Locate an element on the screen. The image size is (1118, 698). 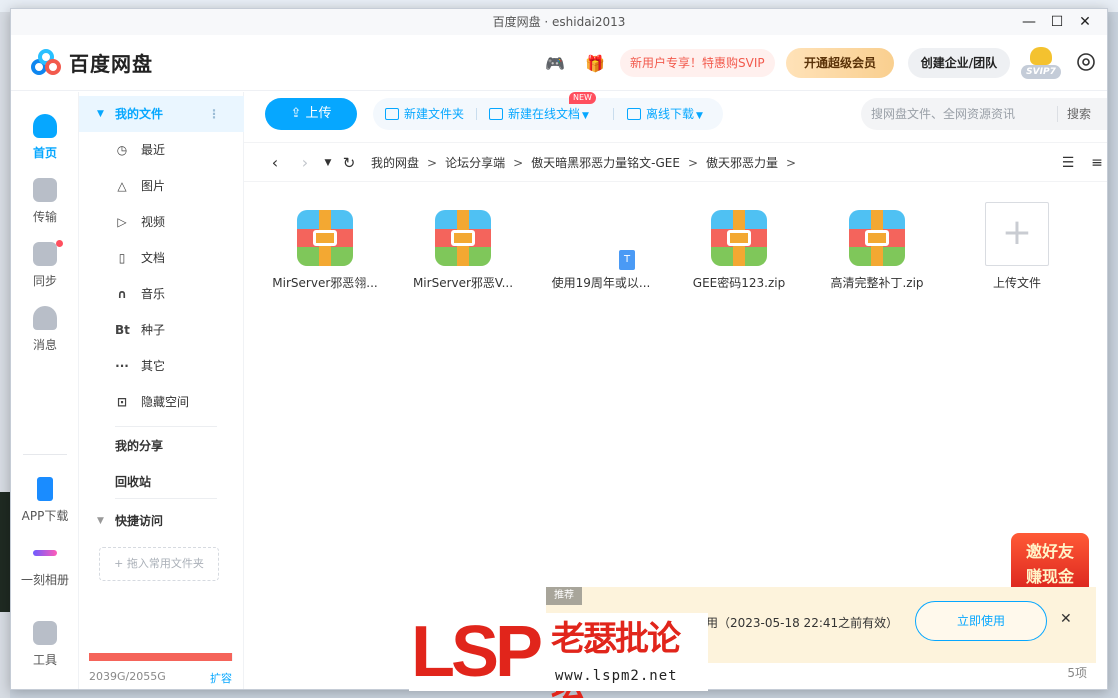
file-name: GEE密码123.zip is located at coordinates (739, 283).